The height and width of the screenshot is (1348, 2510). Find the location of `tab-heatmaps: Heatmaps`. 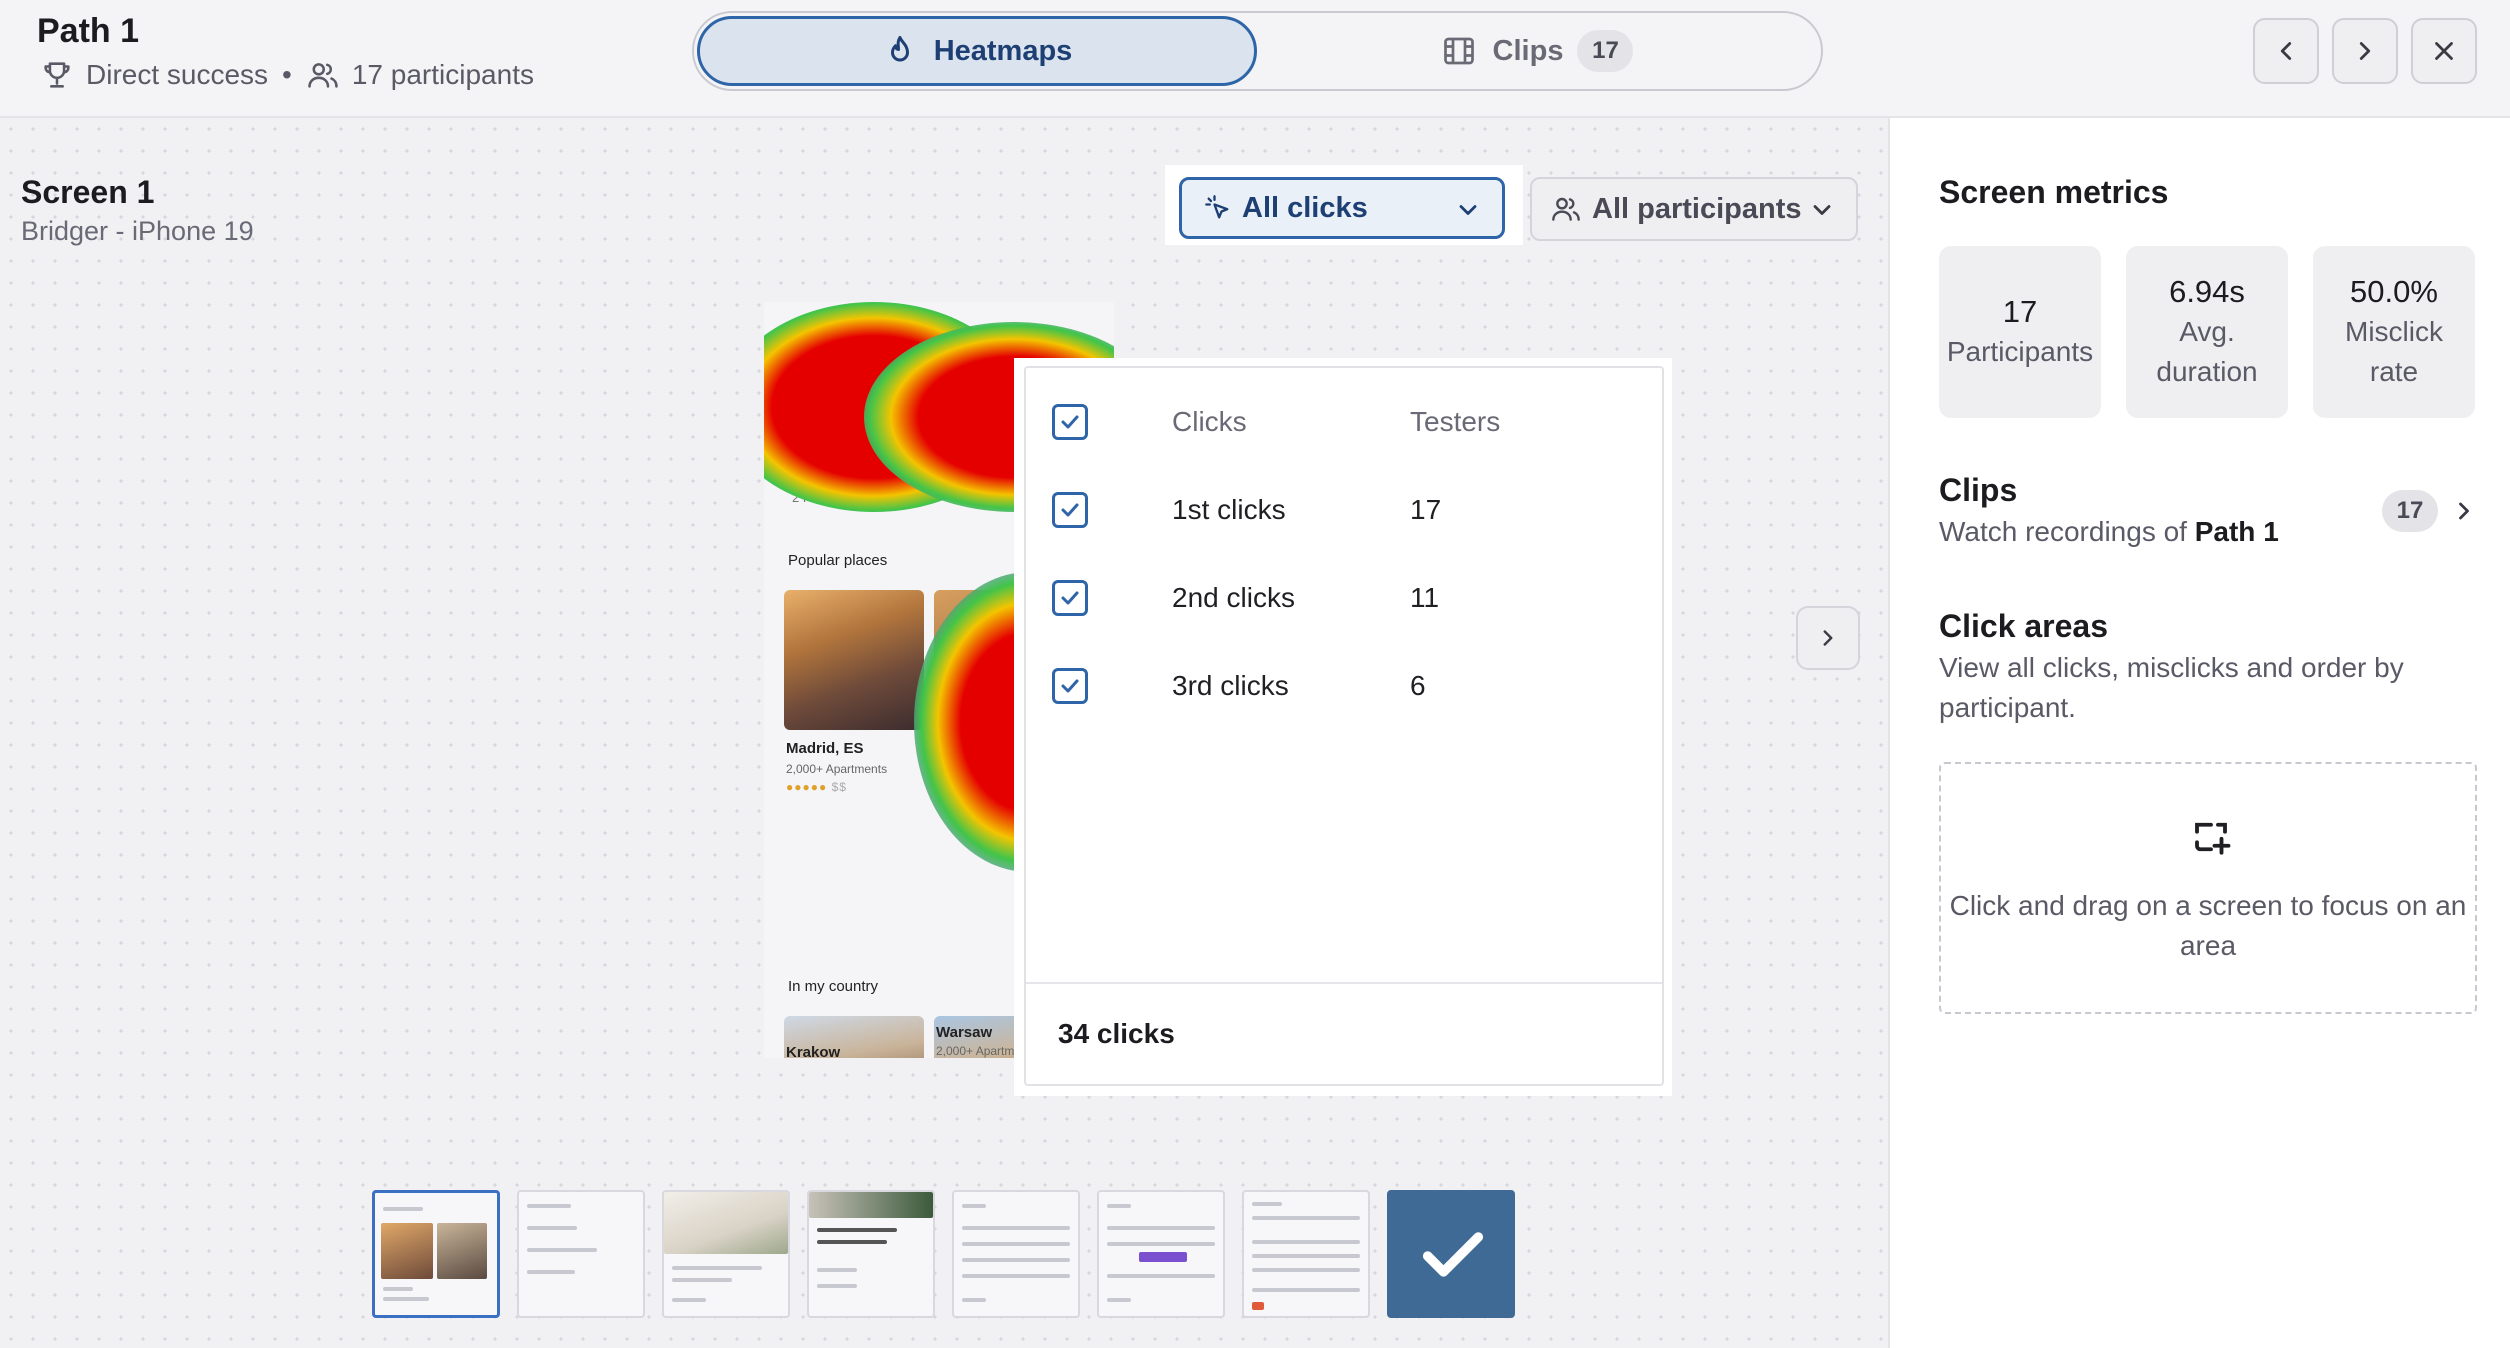

tab-heatmaps: Heatmaps is located at coordinates (977, 51).